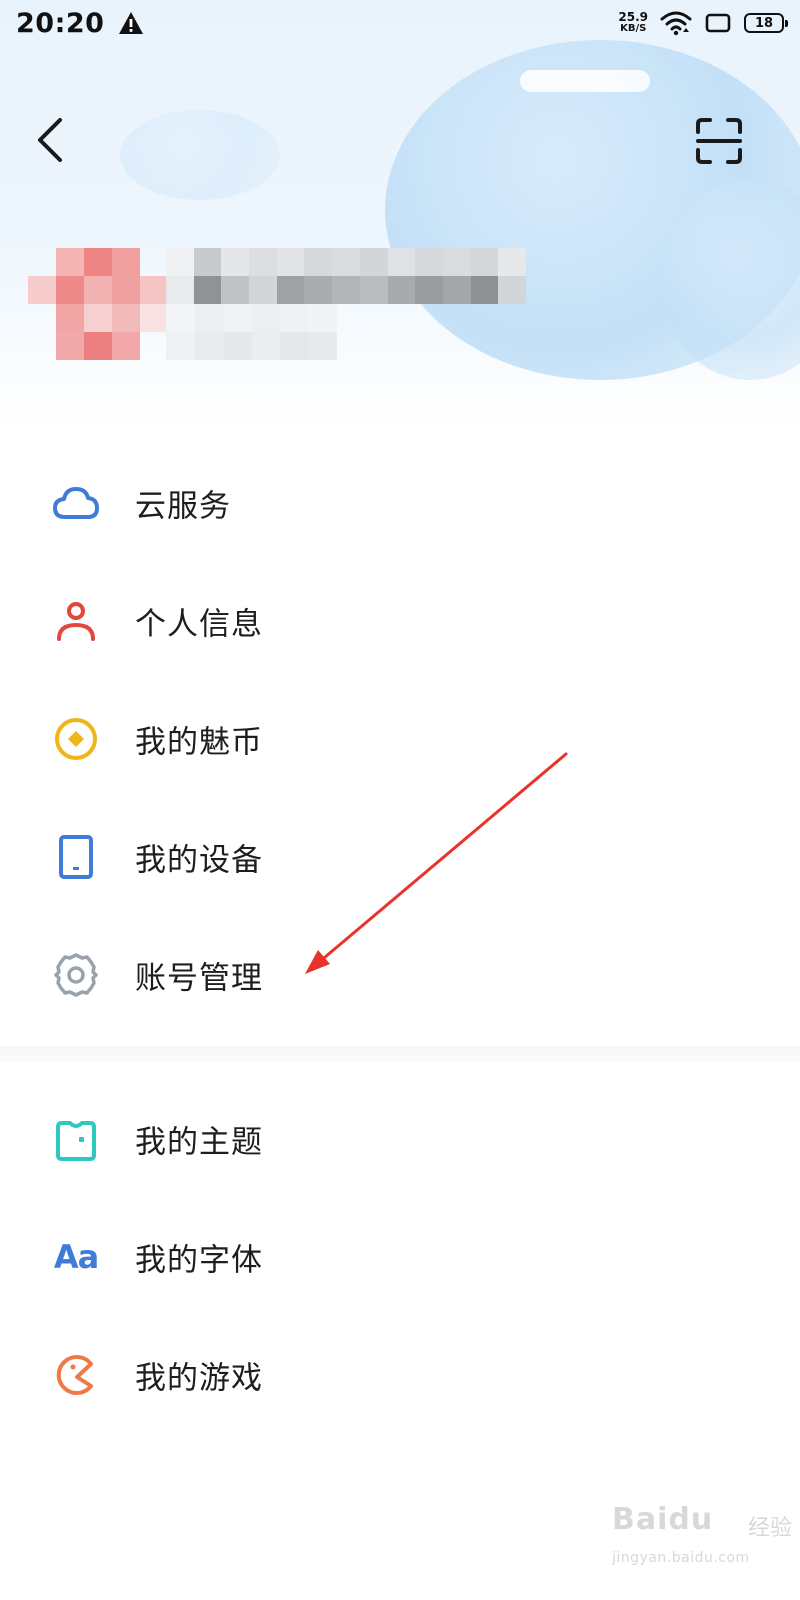 The height and width of the screenshot is (1600, 800). Describe the element at coordinates (681, 1558) in the screenshot. I see `watermark-url: jingyan.baidu.com` at that location.